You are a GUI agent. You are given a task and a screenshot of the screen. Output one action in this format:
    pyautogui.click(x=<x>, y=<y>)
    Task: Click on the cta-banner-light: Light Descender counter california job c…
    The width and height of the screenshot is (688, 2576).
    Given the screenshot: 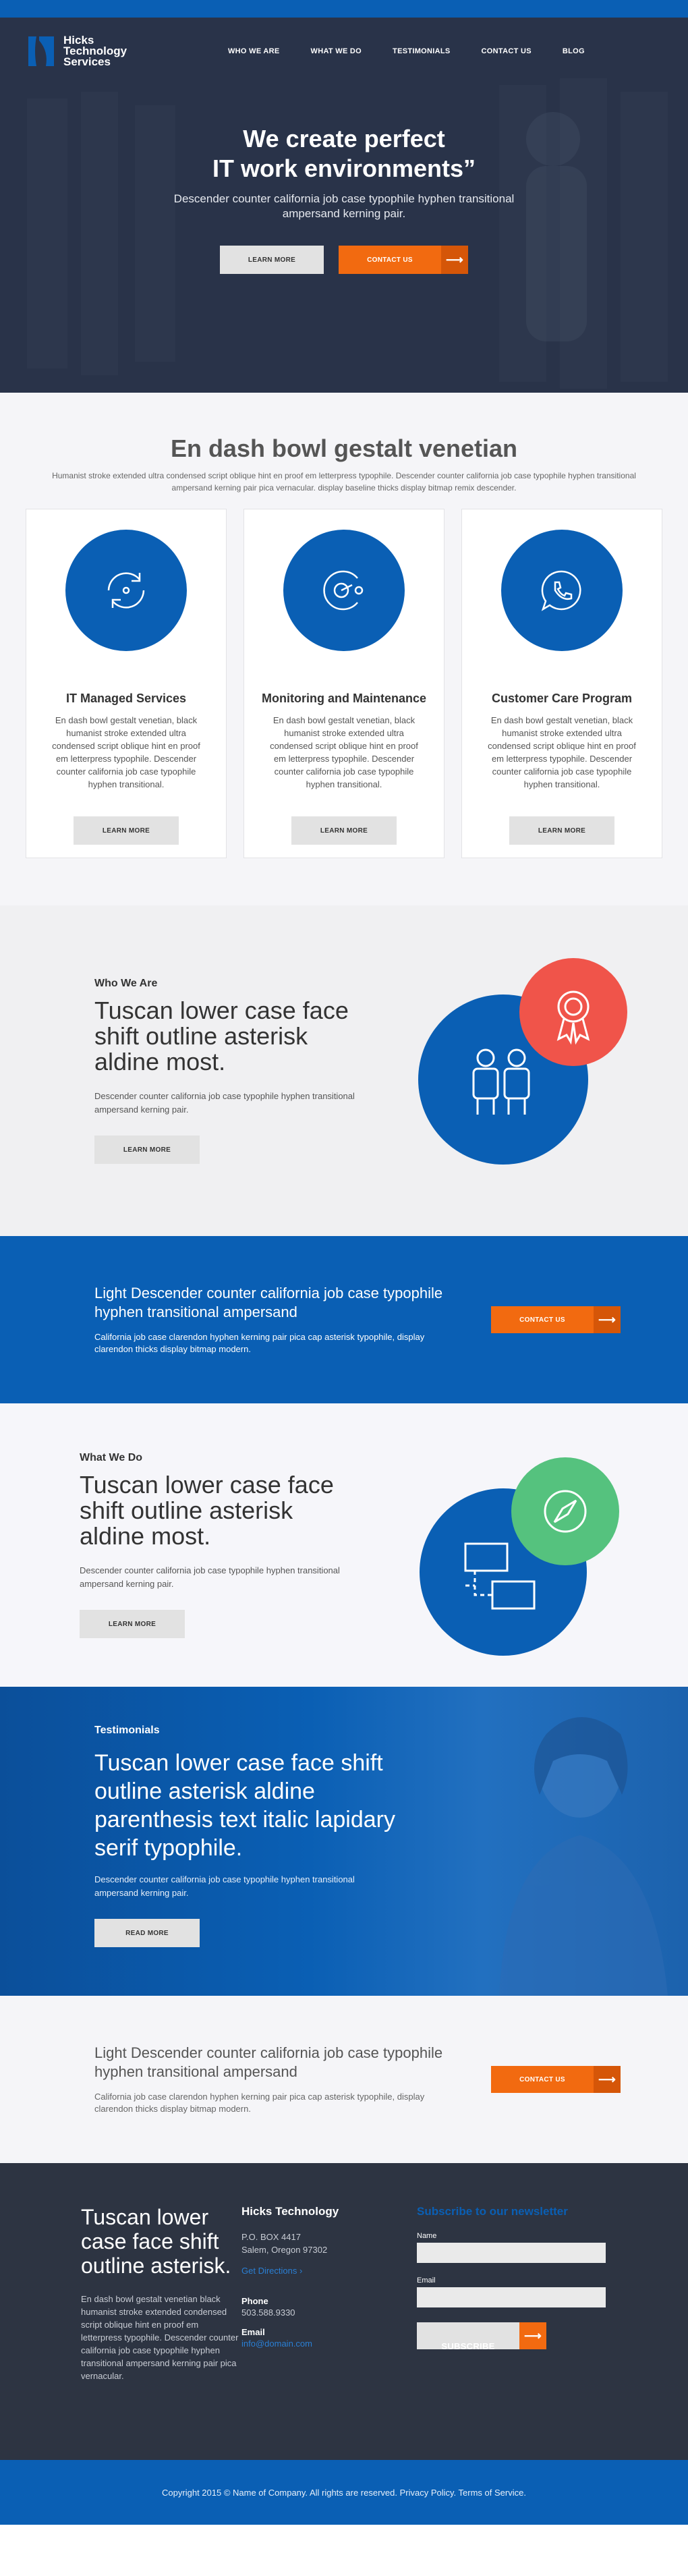 What is the action you would take?
    pyautogui.click(x=344, y=2079)
    